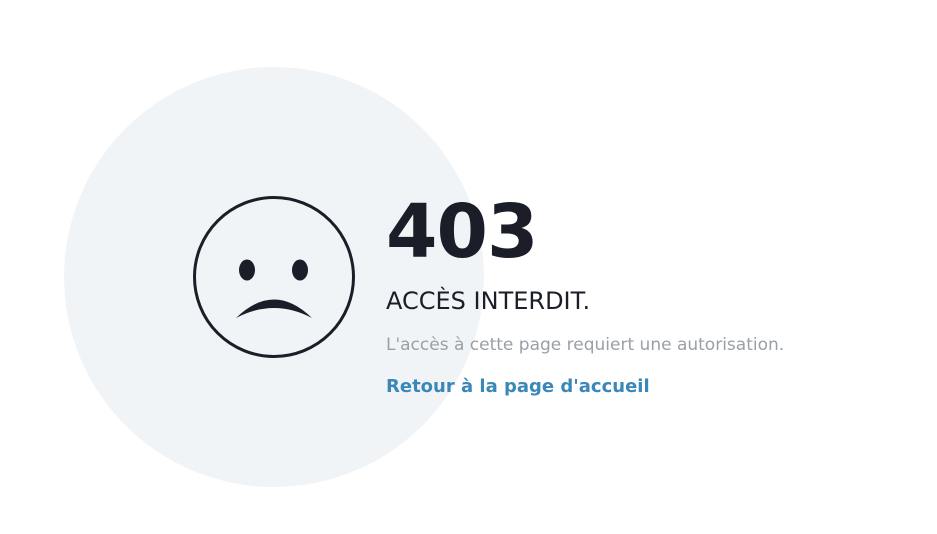 The width and height of the screenshot is (937, 534). I want to click on error-title: ACCÈS INTERDIT., so click(488, 301).